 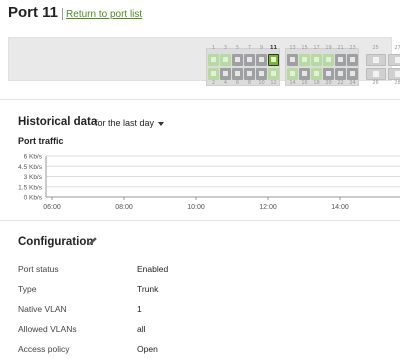 What do you see at coordinates (104, 14) in the screenshot?
I see `return-to-port-list-link: Return to port list` at bounding box center [104, 14].